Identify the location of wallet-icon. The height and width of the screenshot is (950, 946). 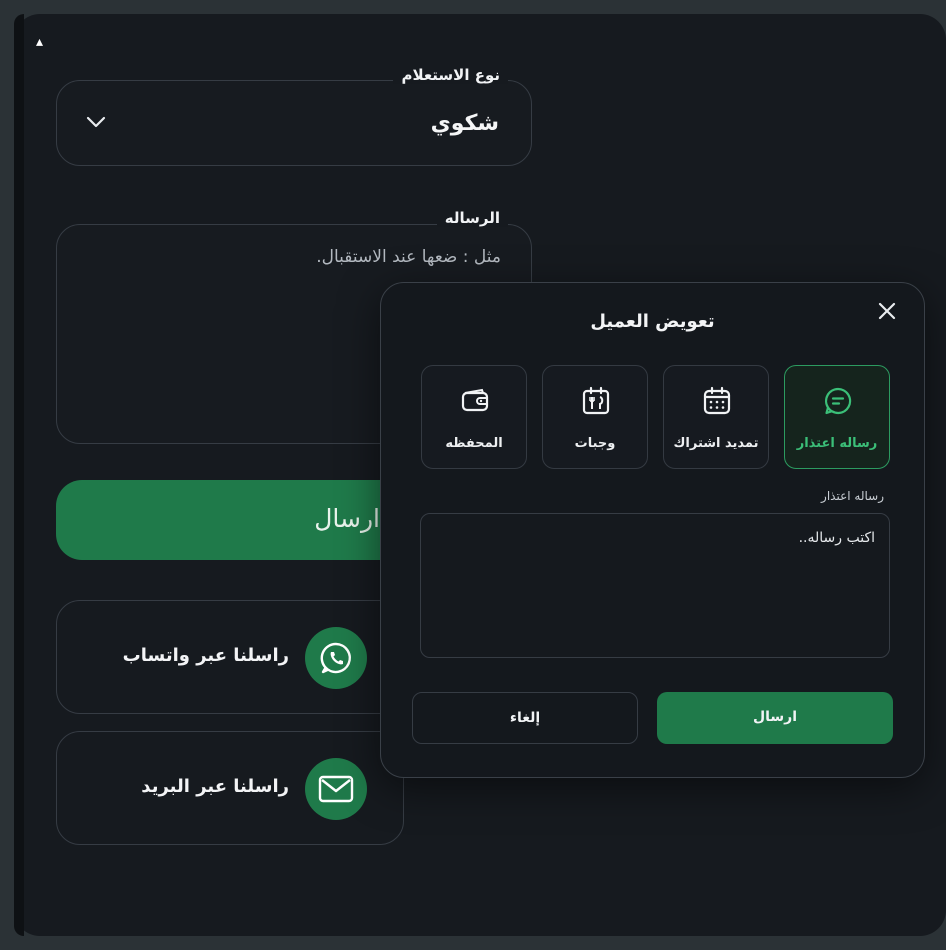
(475, 400).